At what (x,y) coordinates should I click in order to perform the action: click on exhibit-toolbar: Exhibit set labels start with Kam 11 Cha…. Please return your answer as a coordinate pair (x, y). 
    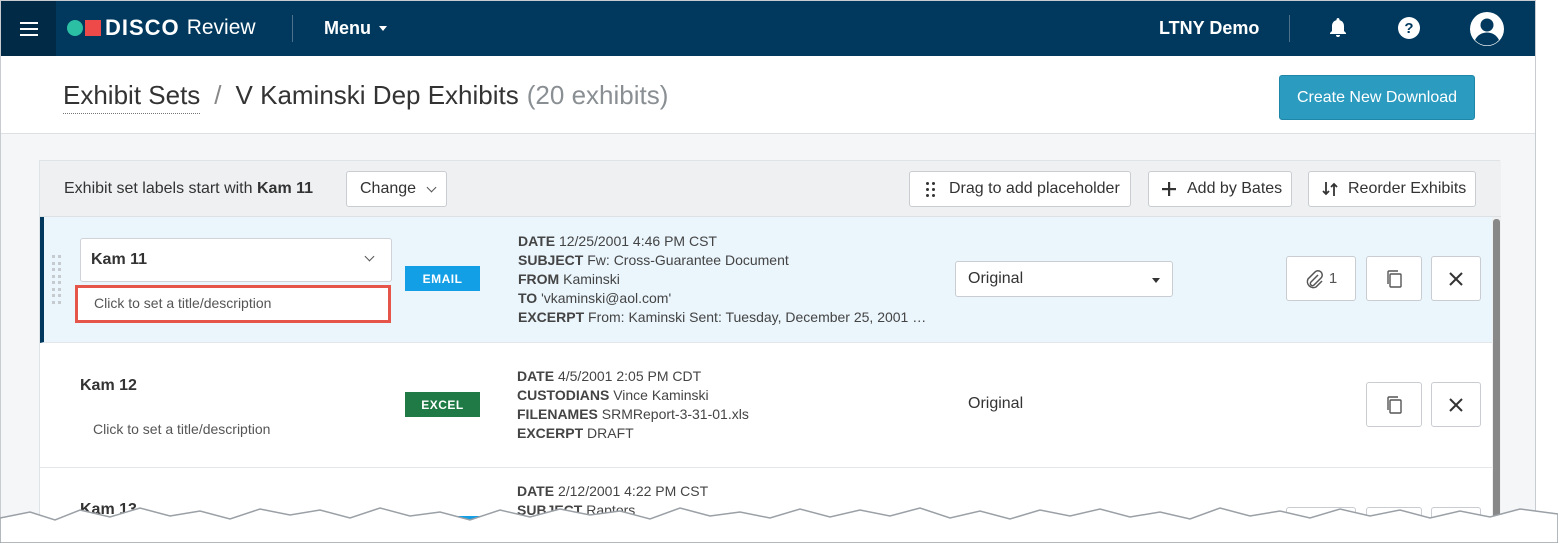
    Looking at the image, I should click on (770, 189).